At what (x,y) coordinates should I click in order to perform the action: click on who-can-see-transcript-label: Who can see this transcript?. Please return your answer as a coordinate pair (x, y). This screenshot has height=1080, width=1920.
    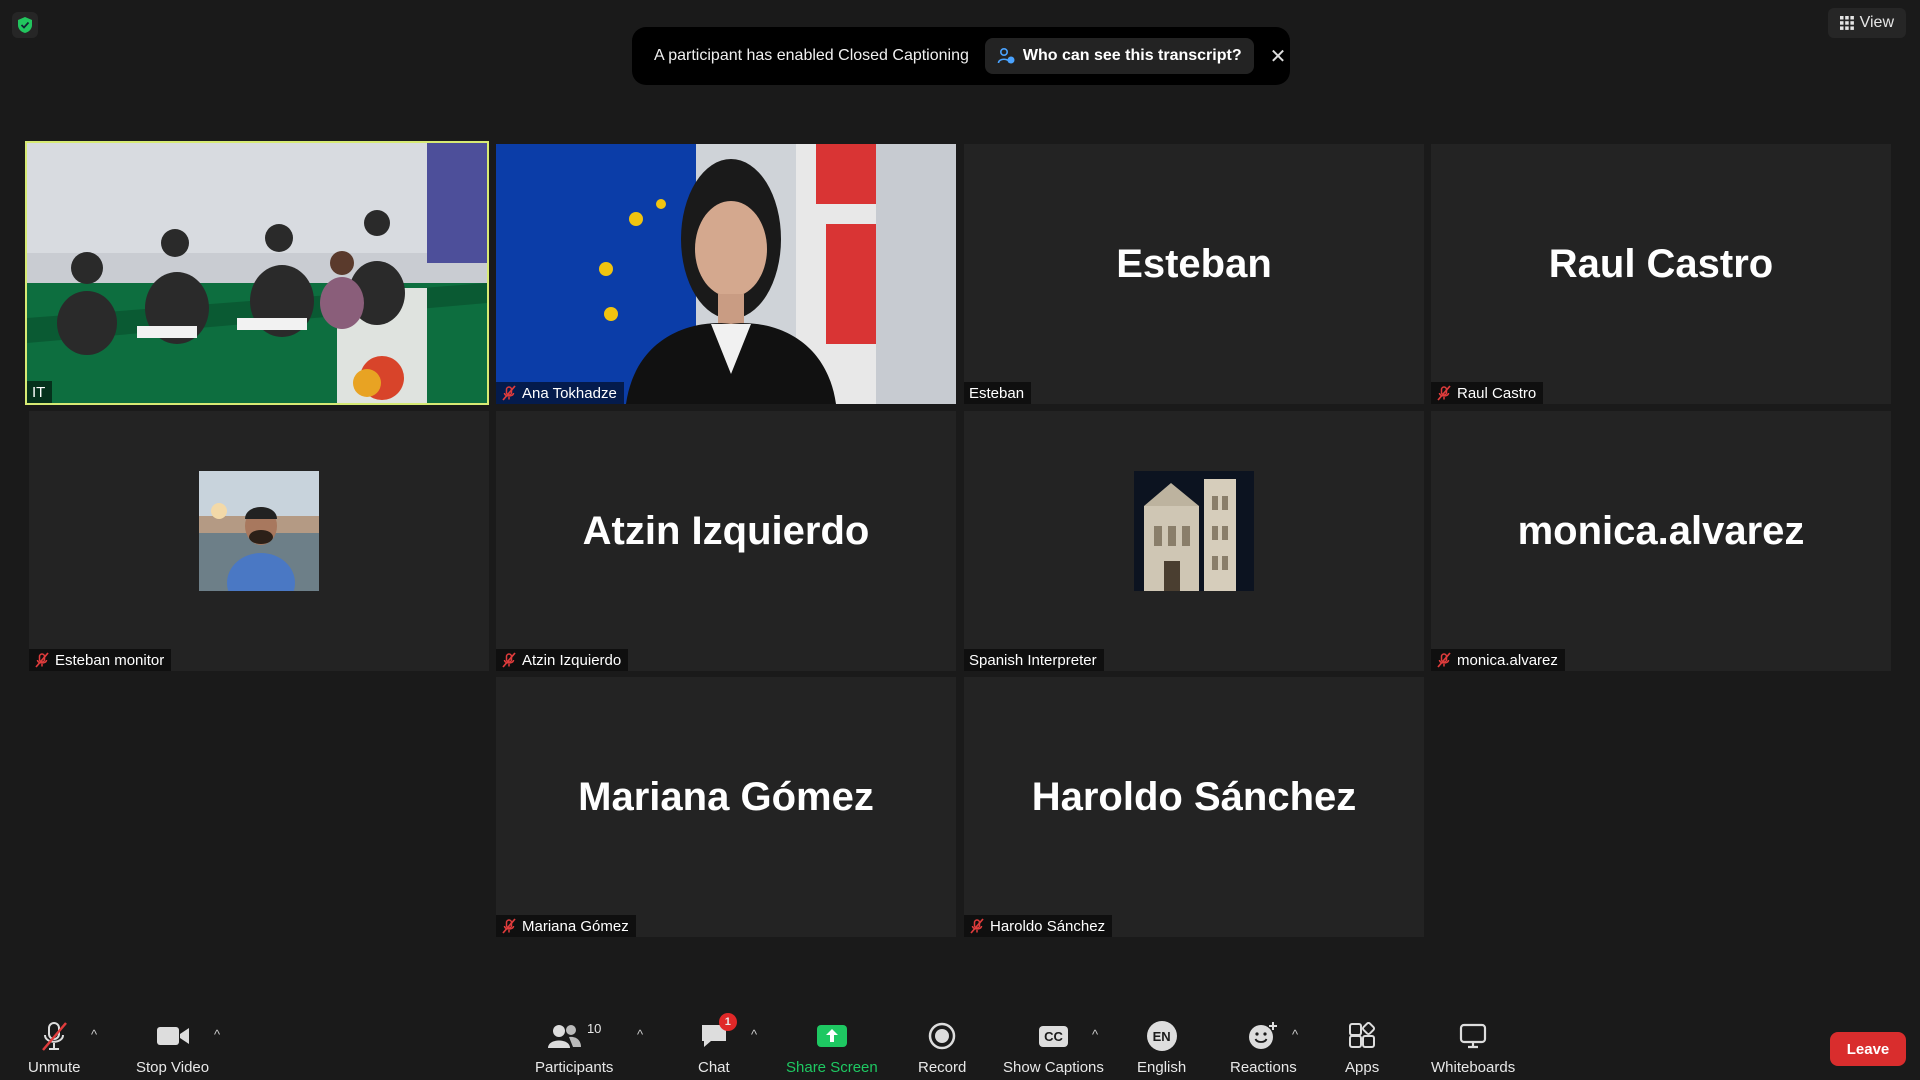
    Looking at the image, I should click on (1132, 55).